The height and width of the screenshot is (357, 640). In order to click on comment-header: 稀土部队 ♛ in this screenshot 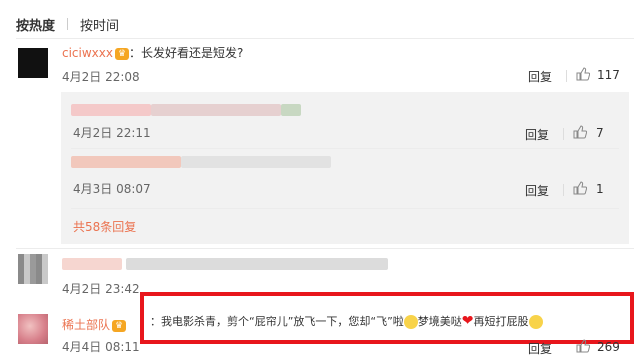, I will do `click(94, 324)`.